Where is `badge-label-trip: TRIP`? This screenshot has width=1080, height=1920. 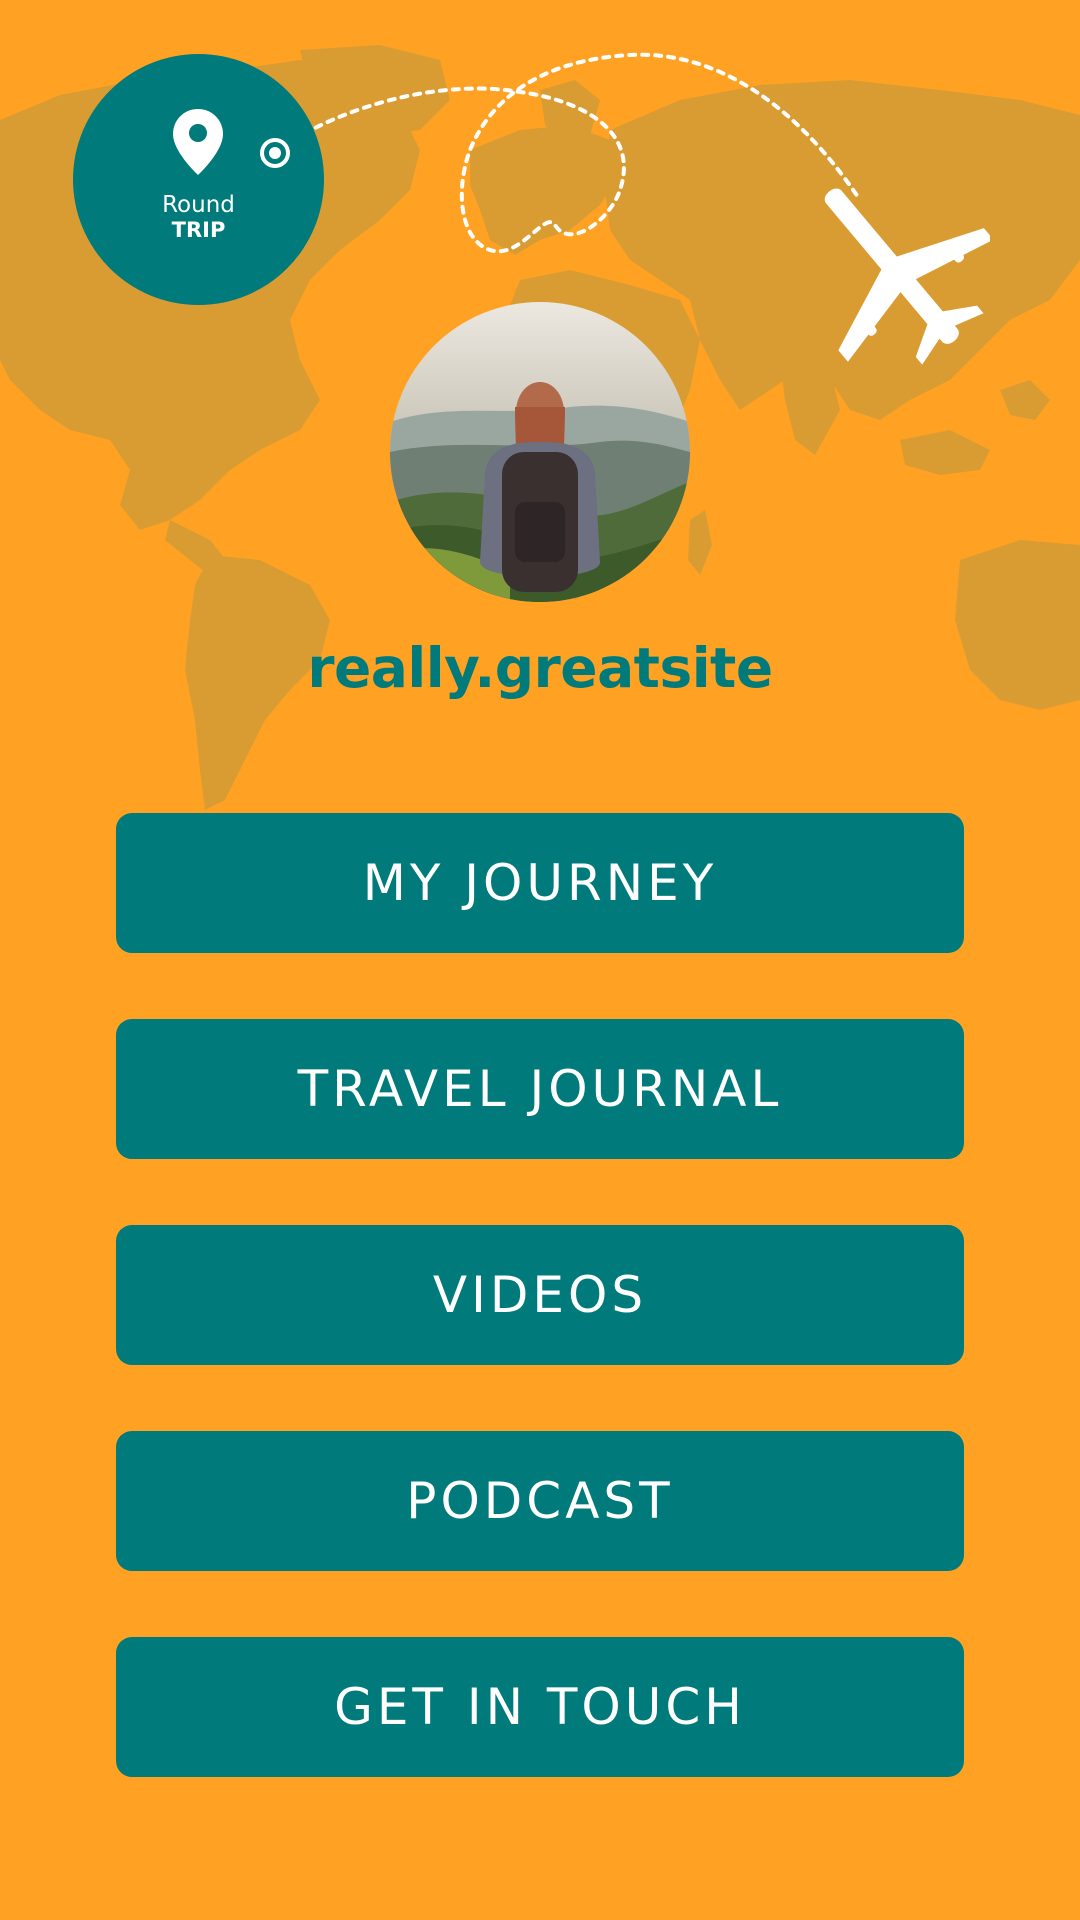
badge-label-trip: TRIP is located at coordinates (198, 230).